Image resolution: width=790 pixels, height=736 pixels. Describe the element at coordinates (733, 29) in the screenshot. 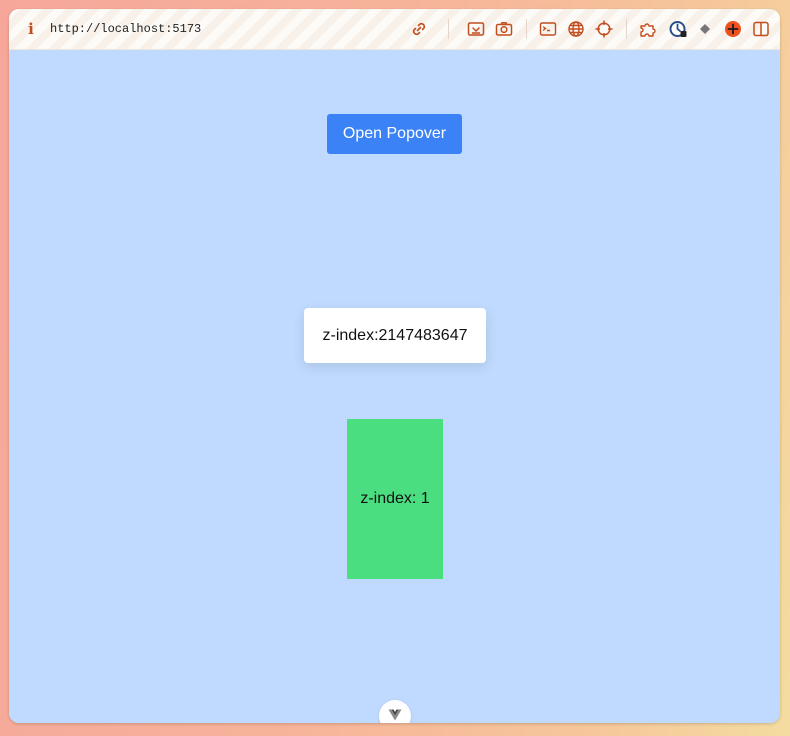

I see `add-icon` at that location.